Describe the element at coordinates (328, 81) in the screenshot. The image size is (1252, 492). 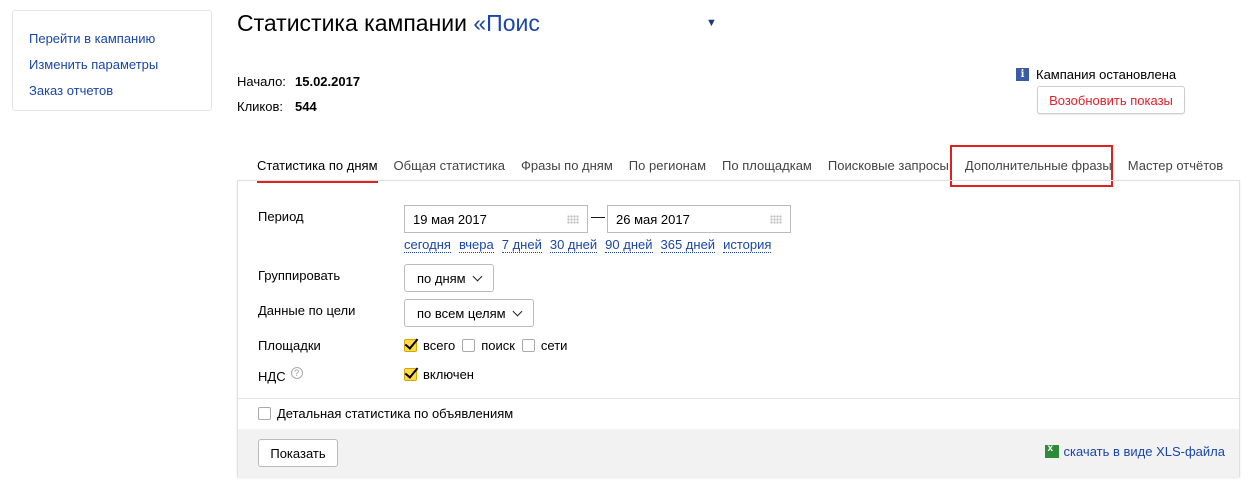
I see `start-value: 15.02.2017` at that location.